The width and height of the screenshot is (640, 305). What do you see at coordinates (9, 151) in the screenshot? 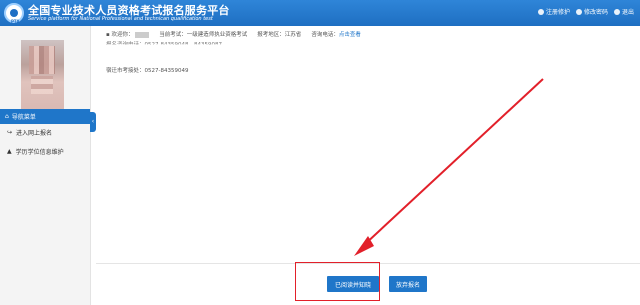
I see `graduation-cap-icon: ▲` at bounding box center [9, 151].